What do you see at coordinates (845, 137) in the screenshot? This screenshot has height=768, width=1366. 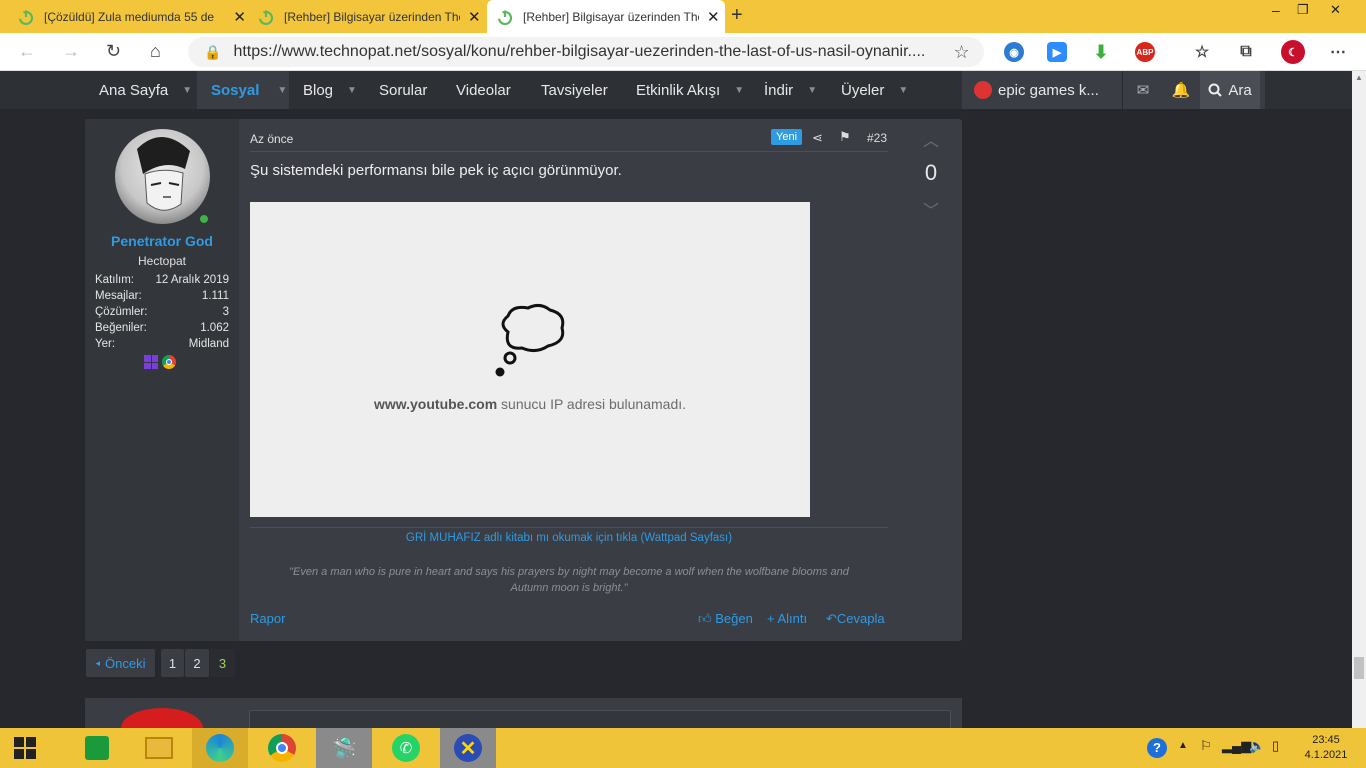 I see `bookmark-icon: ⚑` at bounding box center [845, 137].